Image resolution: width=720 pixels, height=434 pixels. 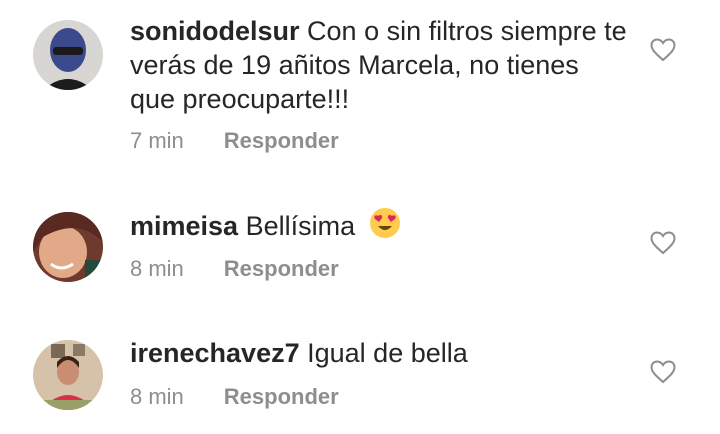 I want to click on comment-body: Bellísima, so click(x=300, y=226).